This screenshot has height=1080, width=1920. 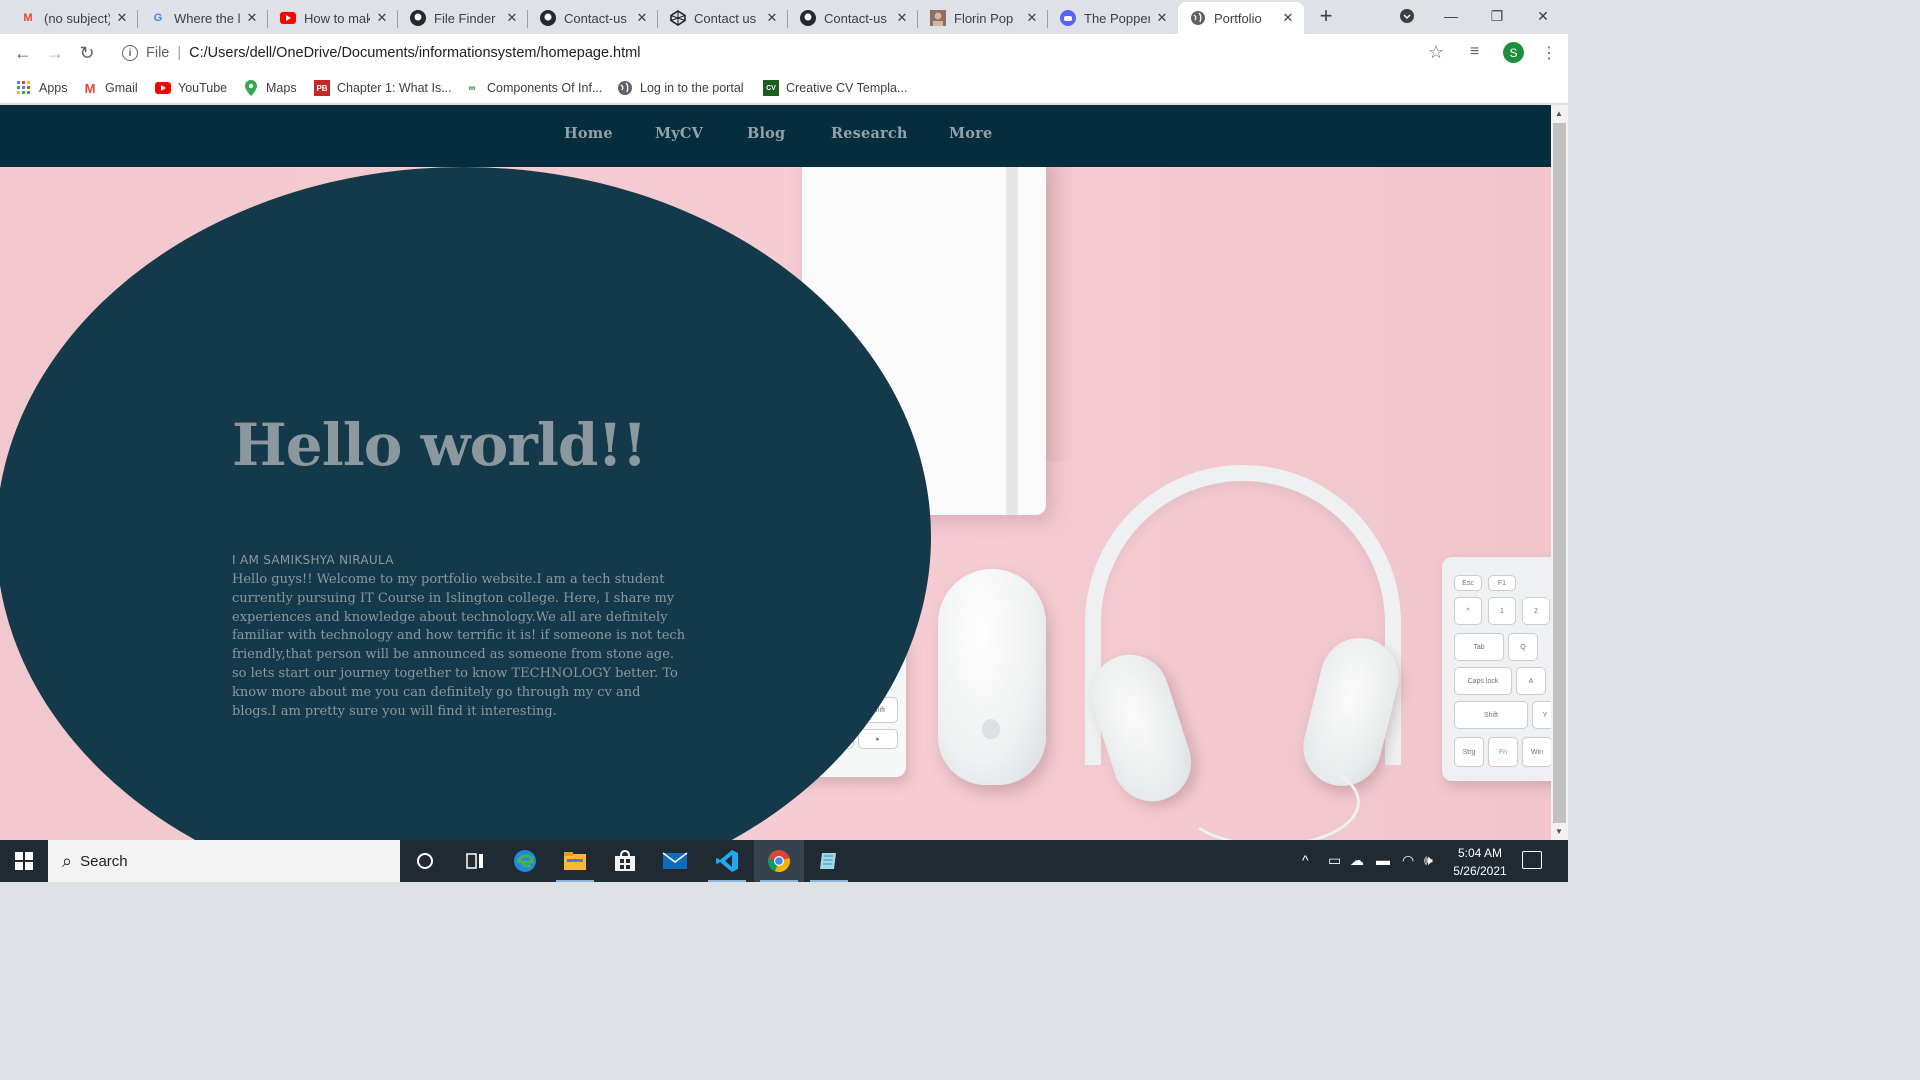 What do you see at coordinates (692, 88) in the screenshot?
I see `bookmark-label: Log in to the portal` at bounding box center [692, 88].